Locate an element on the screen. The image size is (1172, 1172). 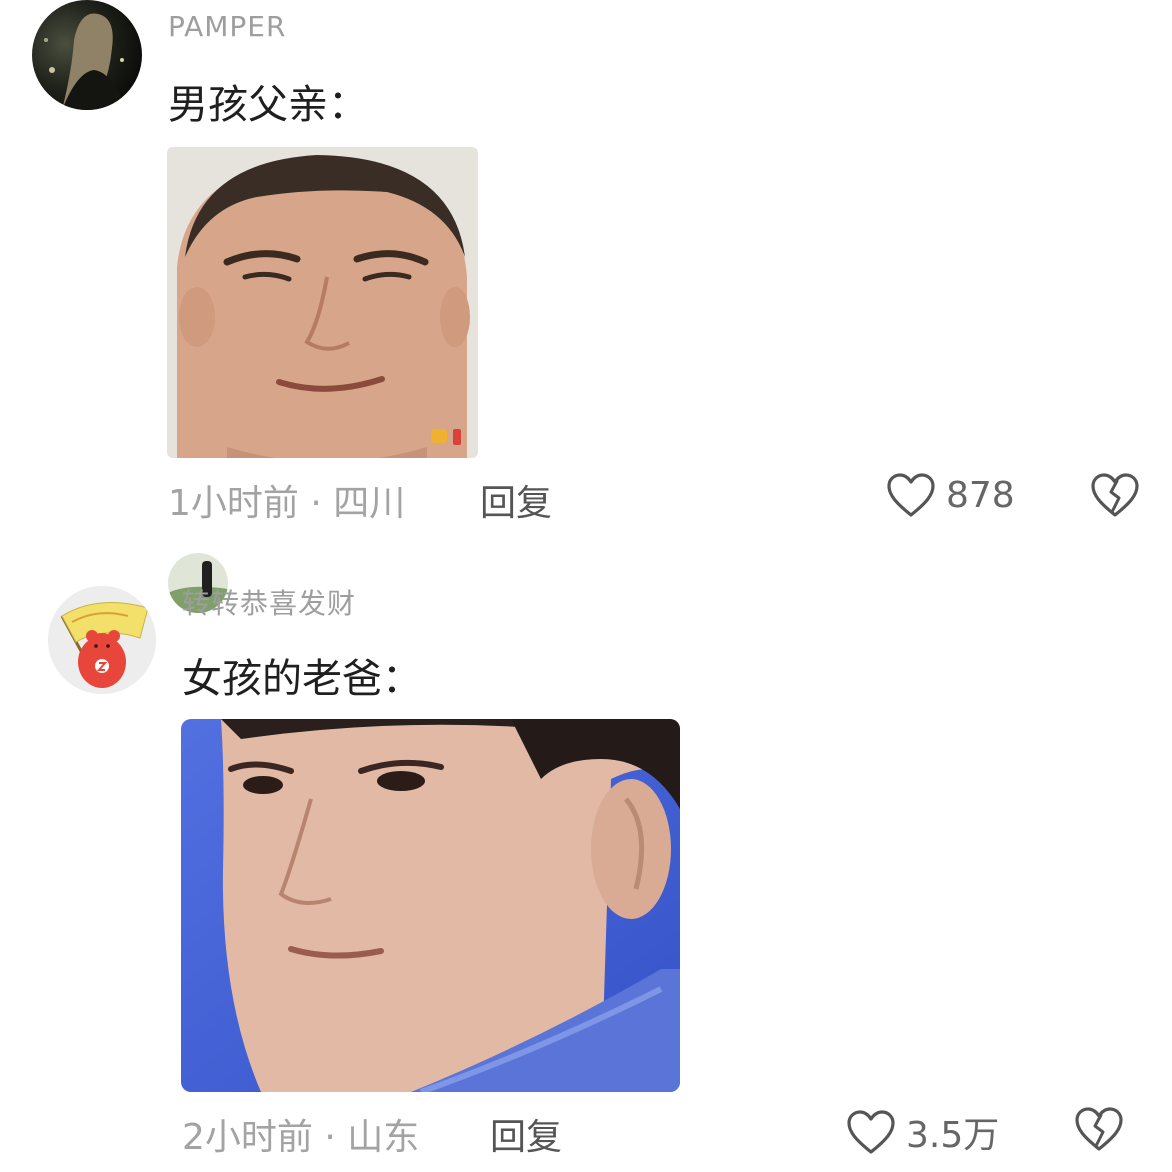
avatar-photo-icon is located at coordinates (87, 55).